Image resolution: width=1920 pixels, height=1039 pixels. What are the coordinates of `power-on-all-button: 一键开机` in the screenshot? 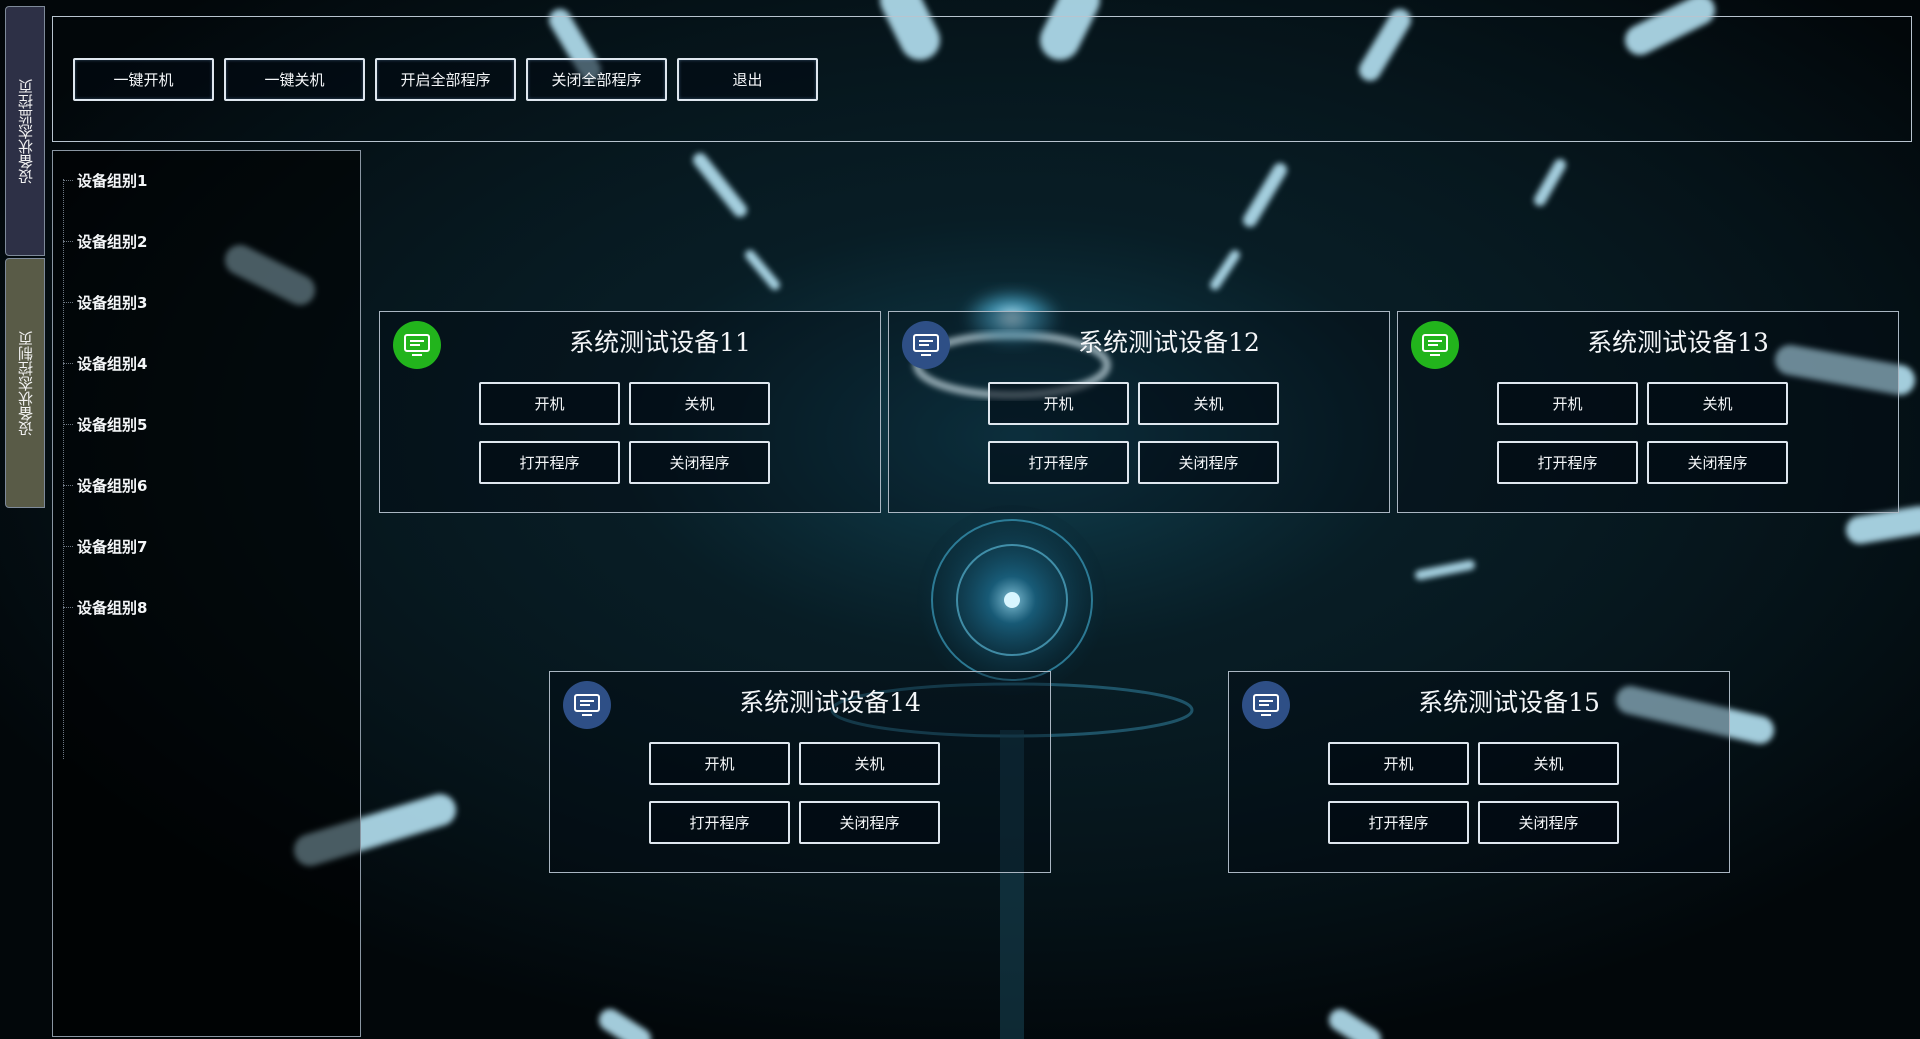 It's located at (143, 79).